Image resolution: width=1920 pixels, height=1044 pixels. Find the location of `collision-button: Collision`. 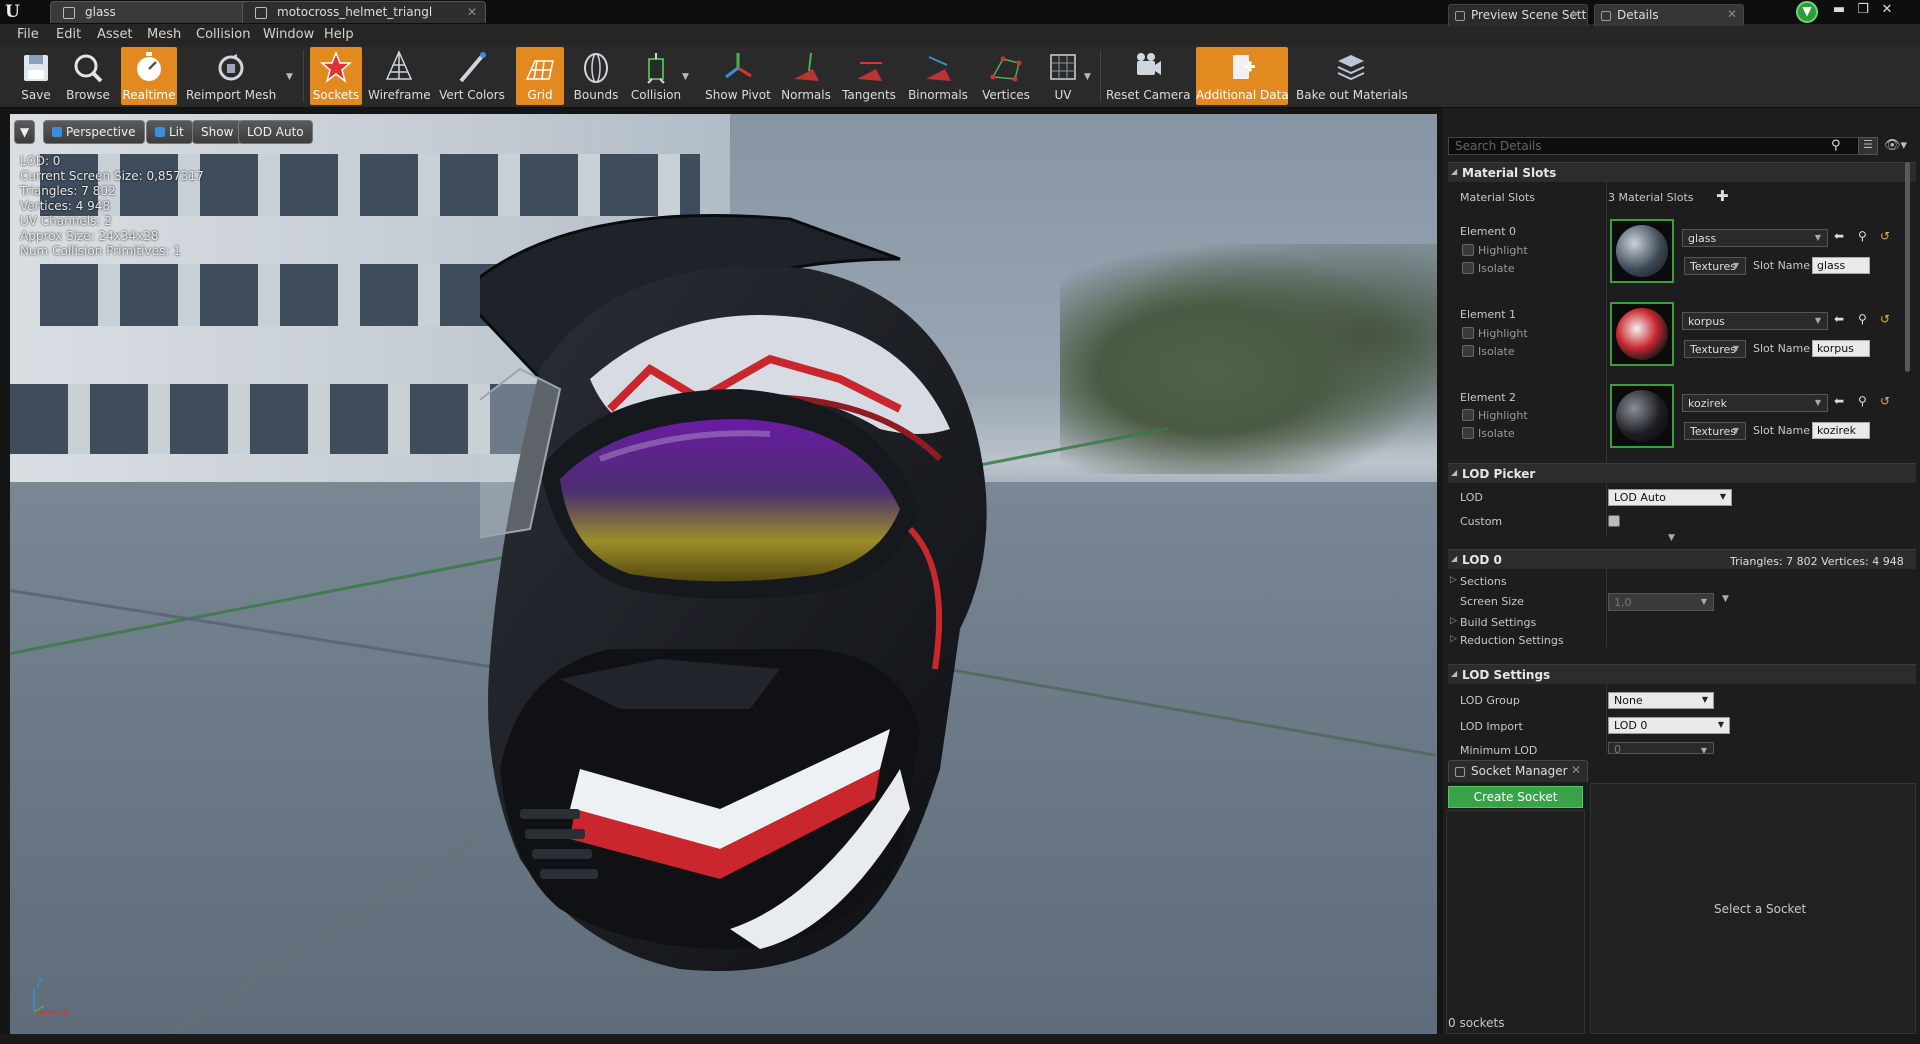

collision-button: Collision is located at coordinates (656, 76).